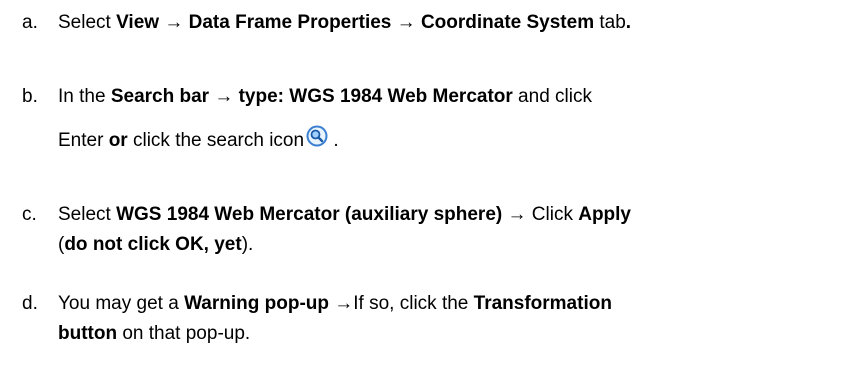 Image resolution: width=841 pixels, height=376 pixels. Describe the element at coordinates (552, 96) in the screenshot. I see `text: and click` at that location.